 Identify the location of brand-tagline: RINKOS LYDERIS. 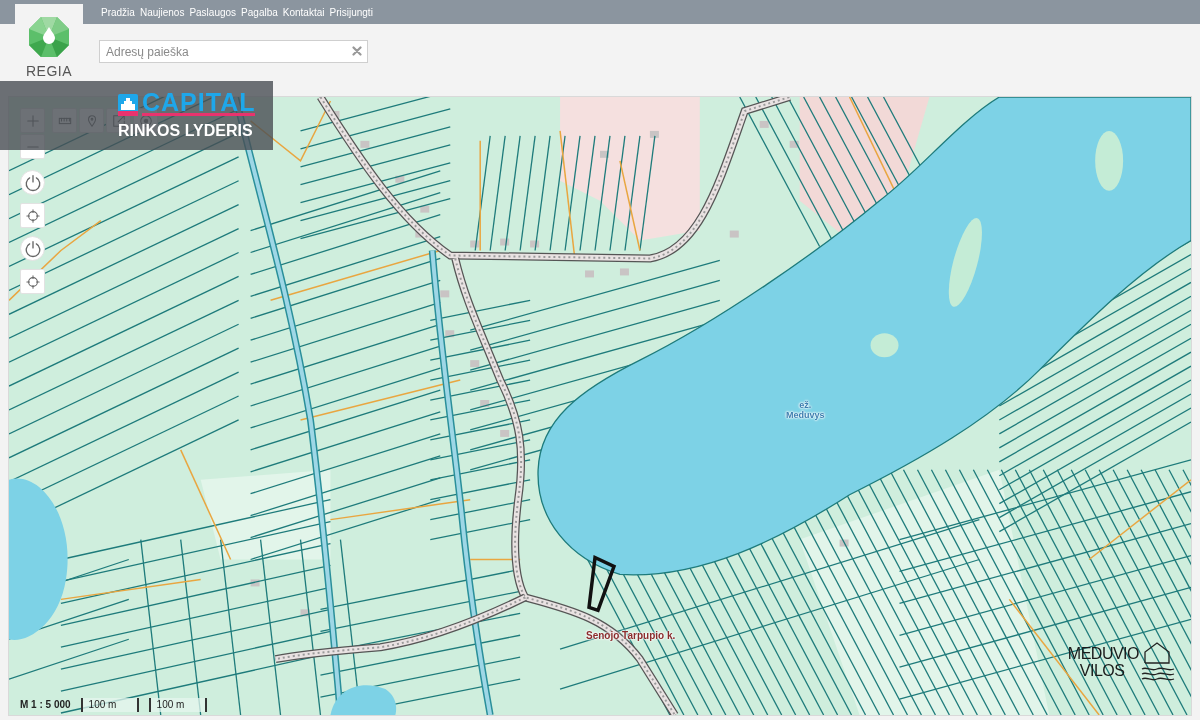
(185, 131).